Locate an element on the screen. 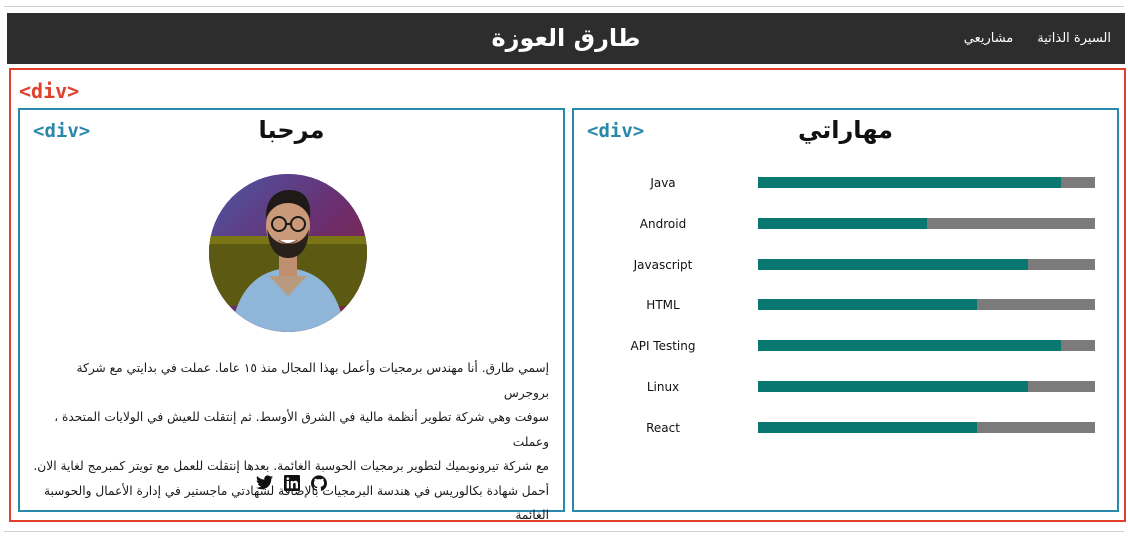 Image resolution: width=1128 pixels, height=540 pixels. skill-row: API Testing is located at coordinates (846, 347).